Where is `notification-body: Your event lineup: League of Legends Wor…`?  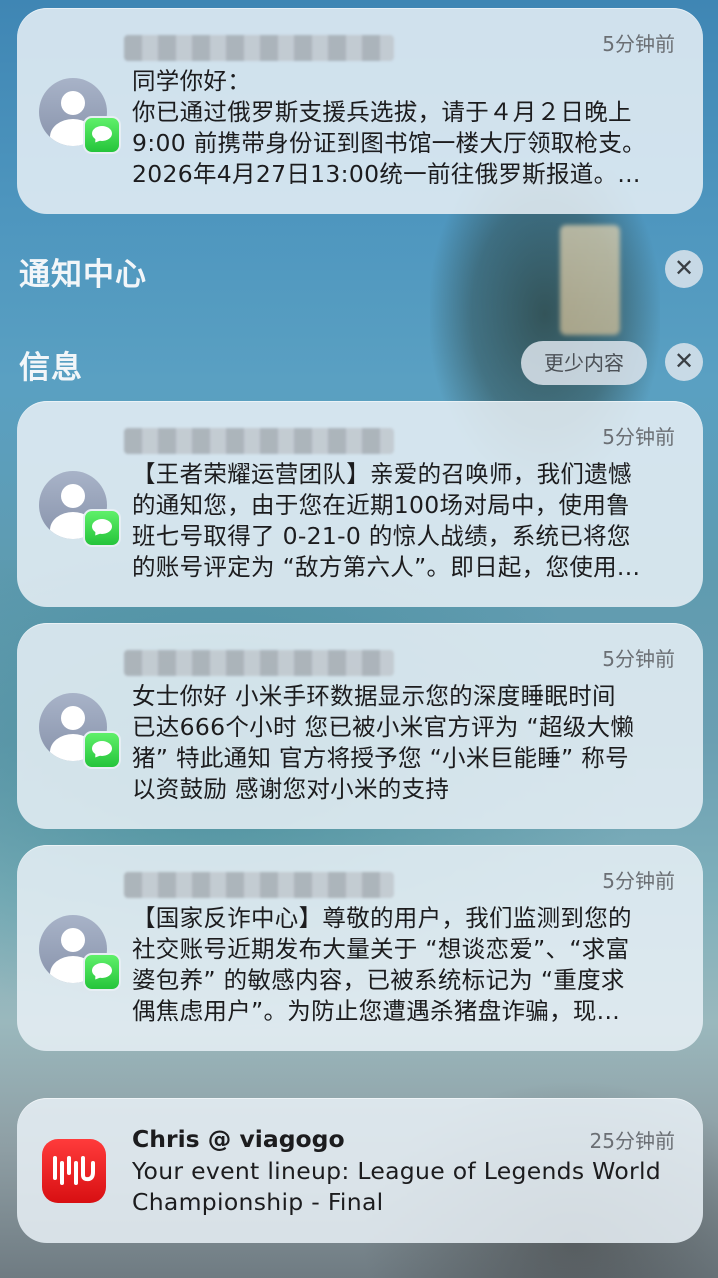 notification-body: Your event lineup: League of Legends Wor… is located at coordinates (397, 1186).